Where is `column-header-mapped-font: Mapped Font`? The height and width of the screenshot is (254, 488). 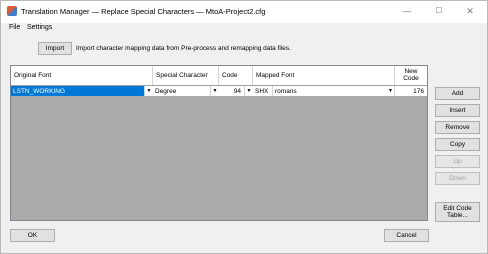 column-header-mapped-font: Mapped Font is located at coordinates (324, 75).